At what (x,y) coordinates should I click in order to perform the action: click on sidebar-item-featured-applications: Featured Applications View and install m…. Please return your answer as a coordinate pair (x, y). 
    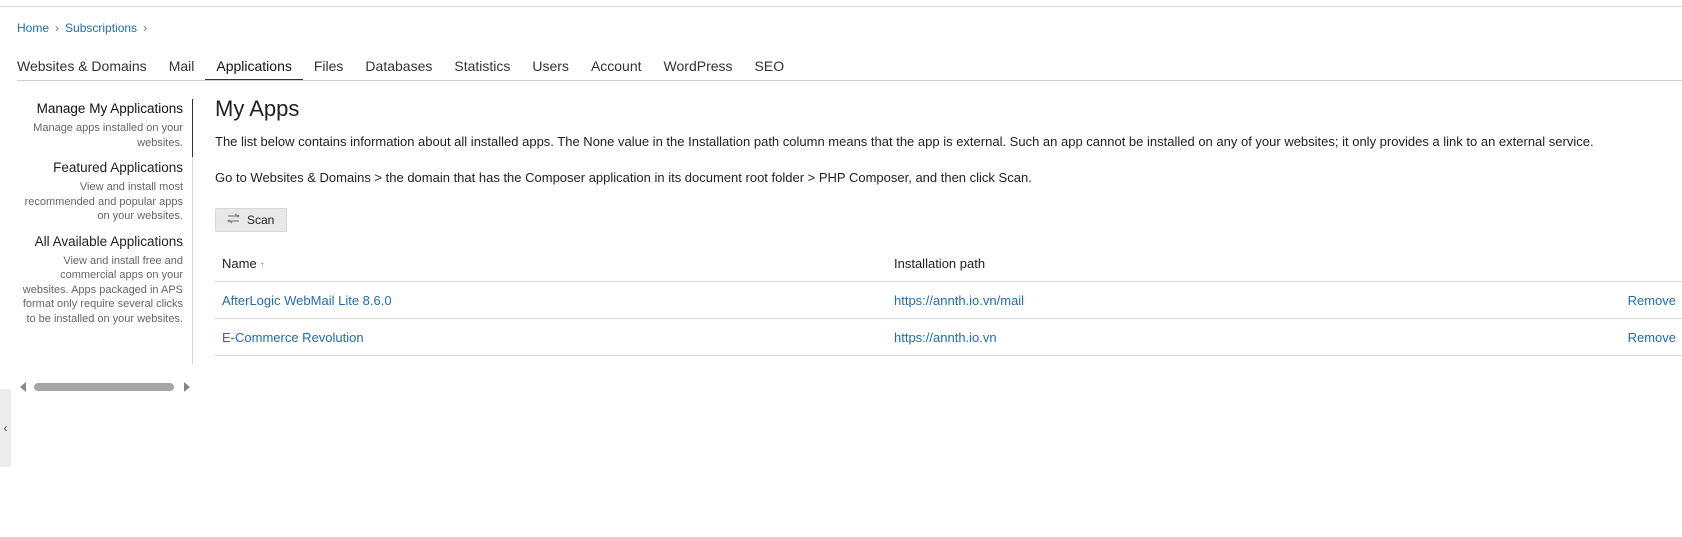
    Looking at the image, I should click on (105, 192).